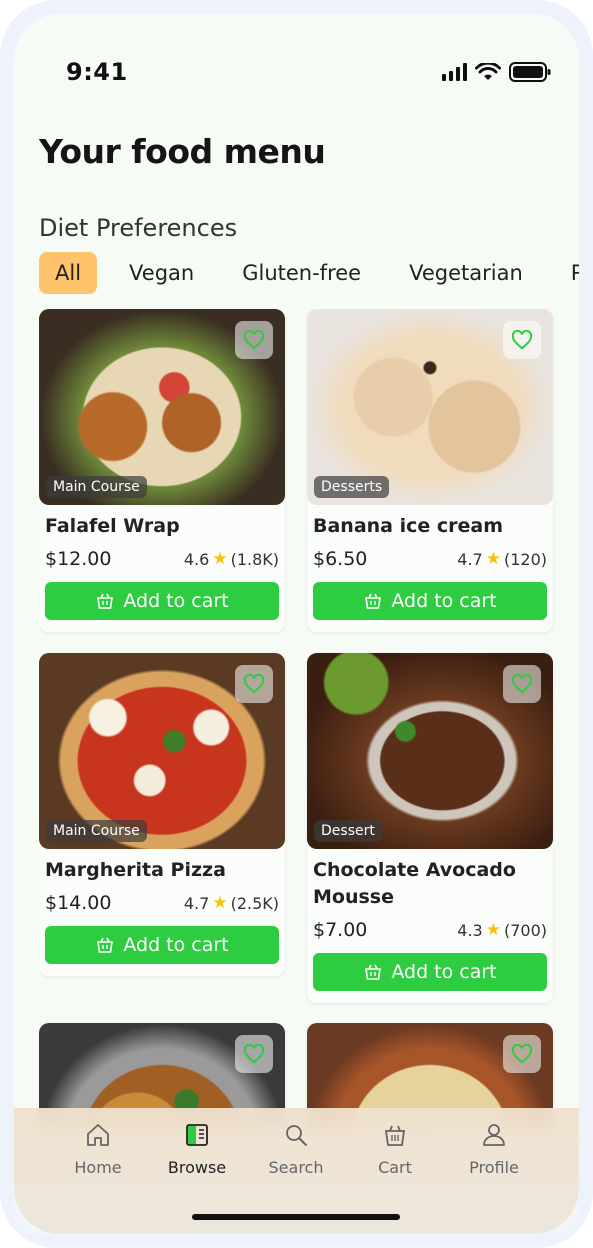 This screenshot has width=593, height=1248. What do you see at coordinates (488, 71) in the screenshot?
I see `wifi-icon` at bounding box center [488, 71].